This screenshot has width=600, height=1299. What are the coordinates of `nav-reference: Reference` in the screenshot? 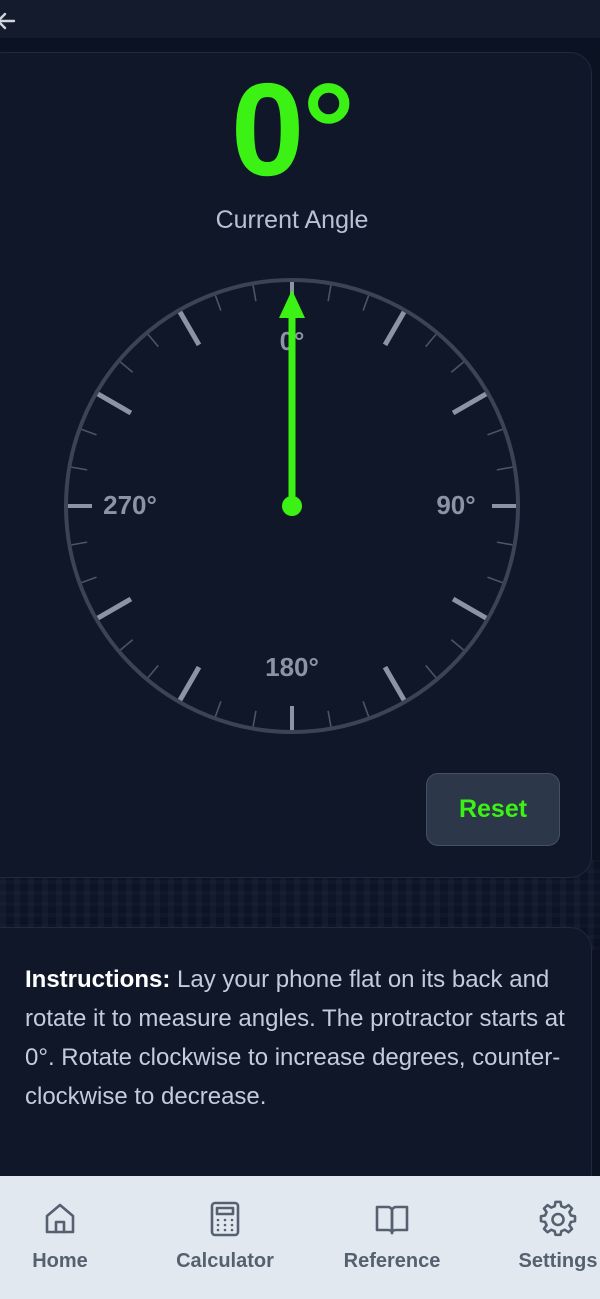 It's located at (392, 1234).